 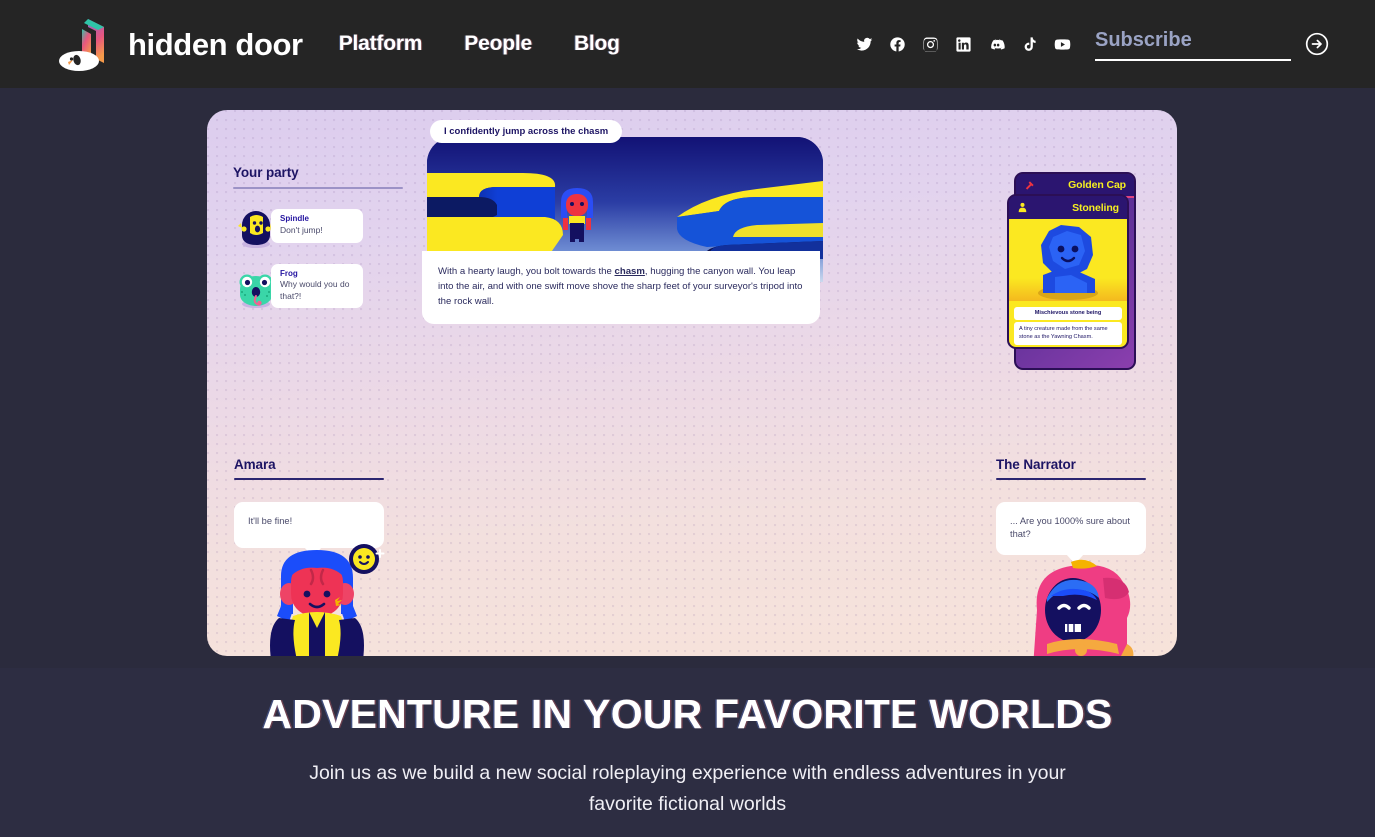 What do you see at coordinates (1071, 533) in the screenshot?
I see `narrator-speech-bubble: ... Are you 1000% sure about that?` at bounding box center [1071, 533].